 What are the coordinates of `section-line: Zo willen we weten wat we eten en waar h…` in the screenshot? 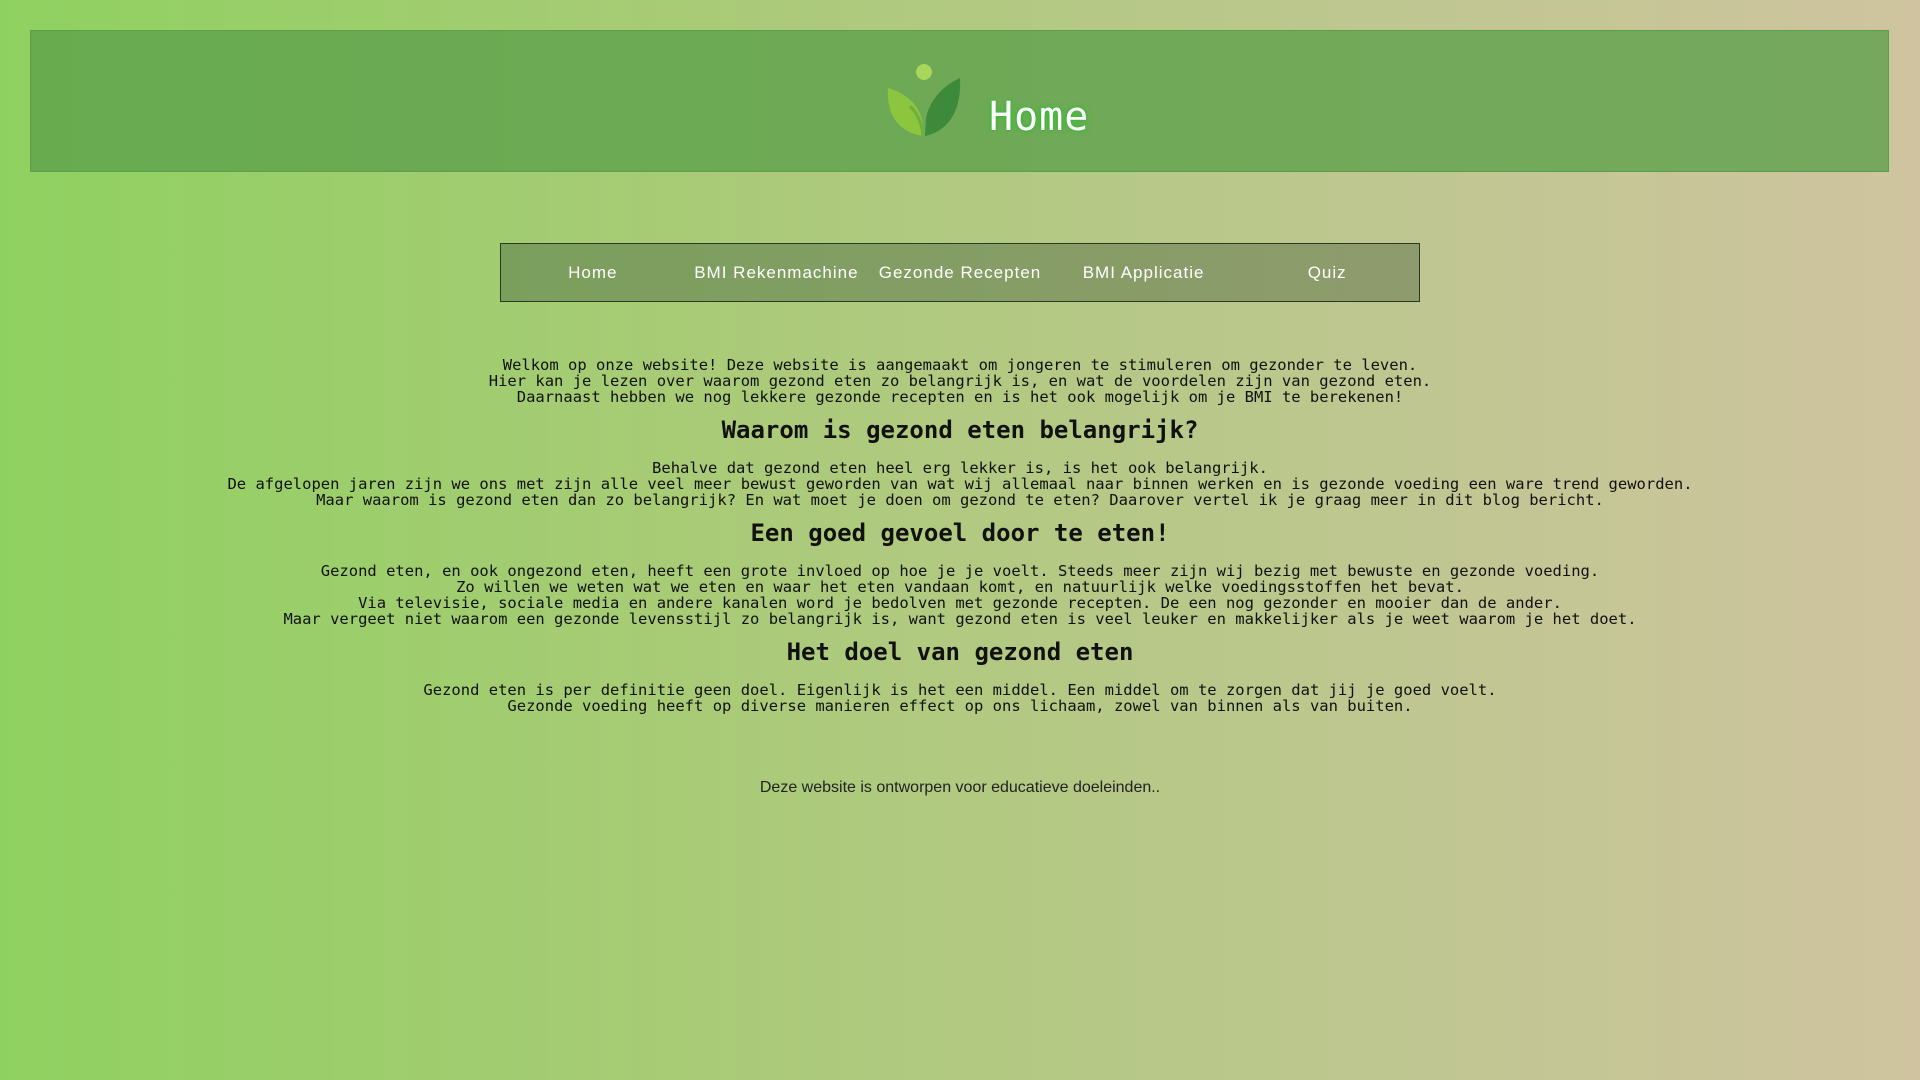 It's located at (960, 587).